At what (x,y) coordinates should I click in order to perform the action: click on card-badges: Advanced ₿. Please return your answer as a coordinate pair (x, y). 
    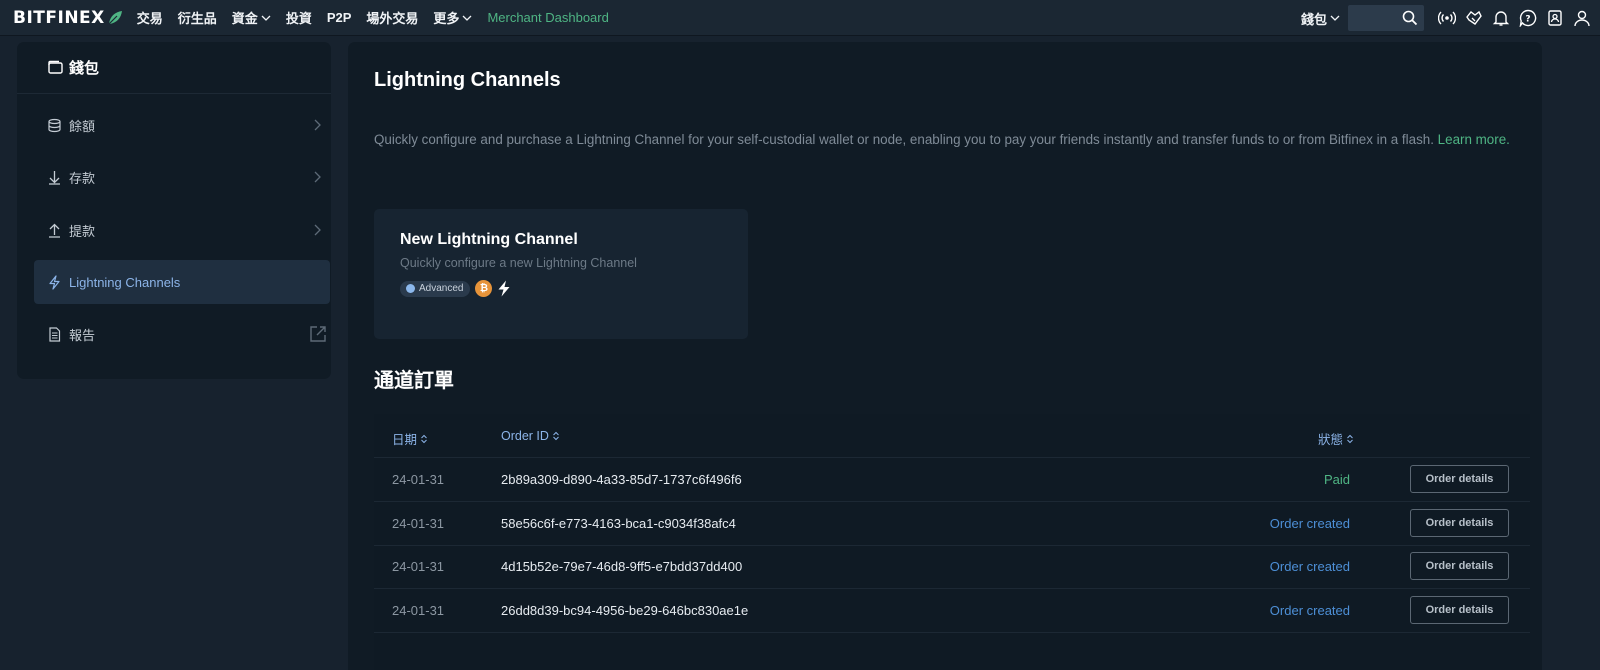
    Looking at the image, I should click on (455, 288).